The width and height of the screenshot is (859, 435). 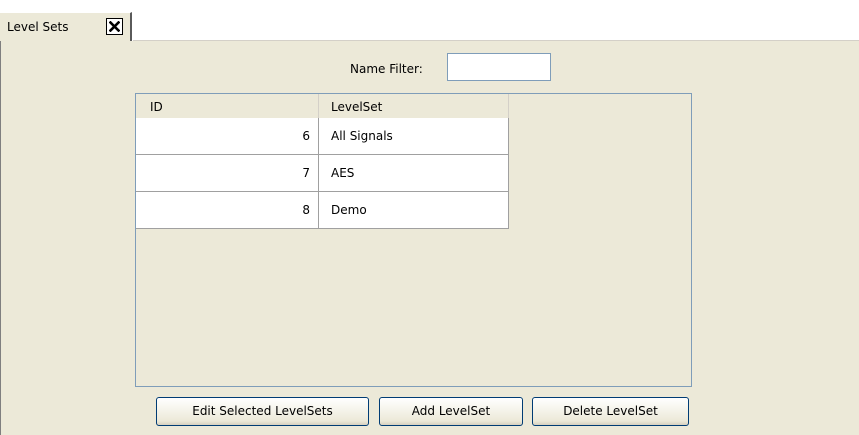 I want to click on close-icon, so click(x=114, y=26).